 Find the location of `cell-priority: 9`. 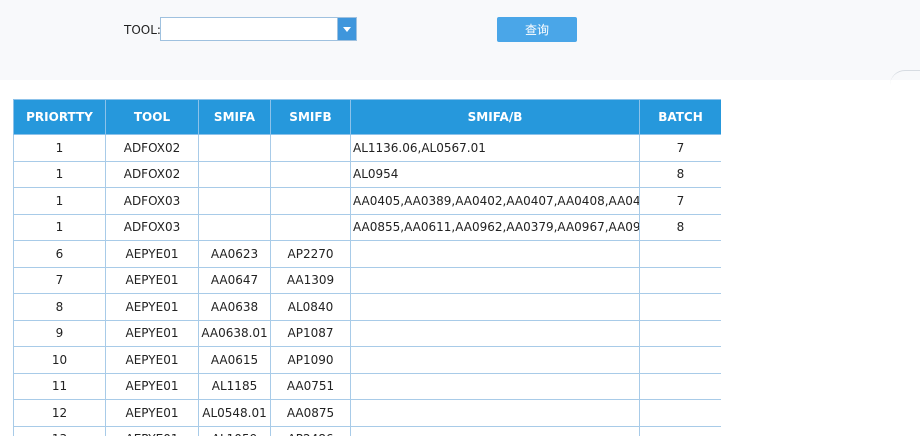

cell-priority: 9 is located at coordinates (59, 333).